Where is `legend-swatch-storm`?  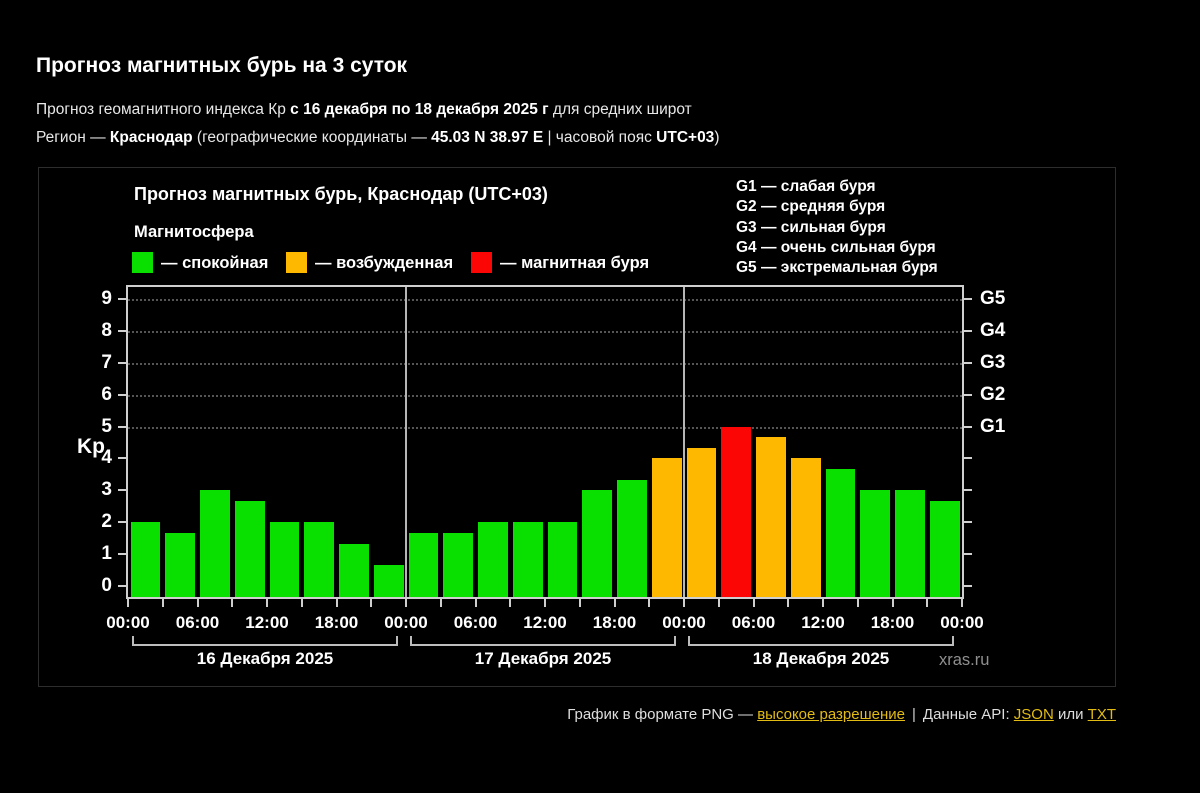
legend-swatch-storm is located at coordinates (481, 262).